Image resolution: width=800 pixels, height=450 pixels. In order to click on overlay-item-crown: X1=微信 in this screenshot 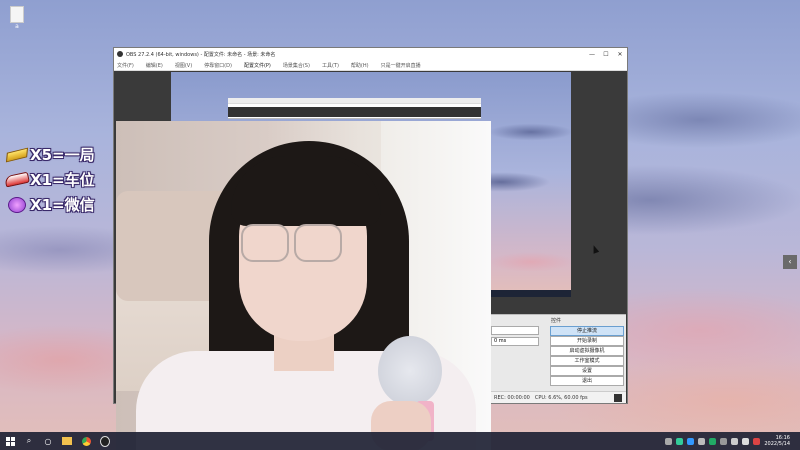, I will do `click(56, 204)`.